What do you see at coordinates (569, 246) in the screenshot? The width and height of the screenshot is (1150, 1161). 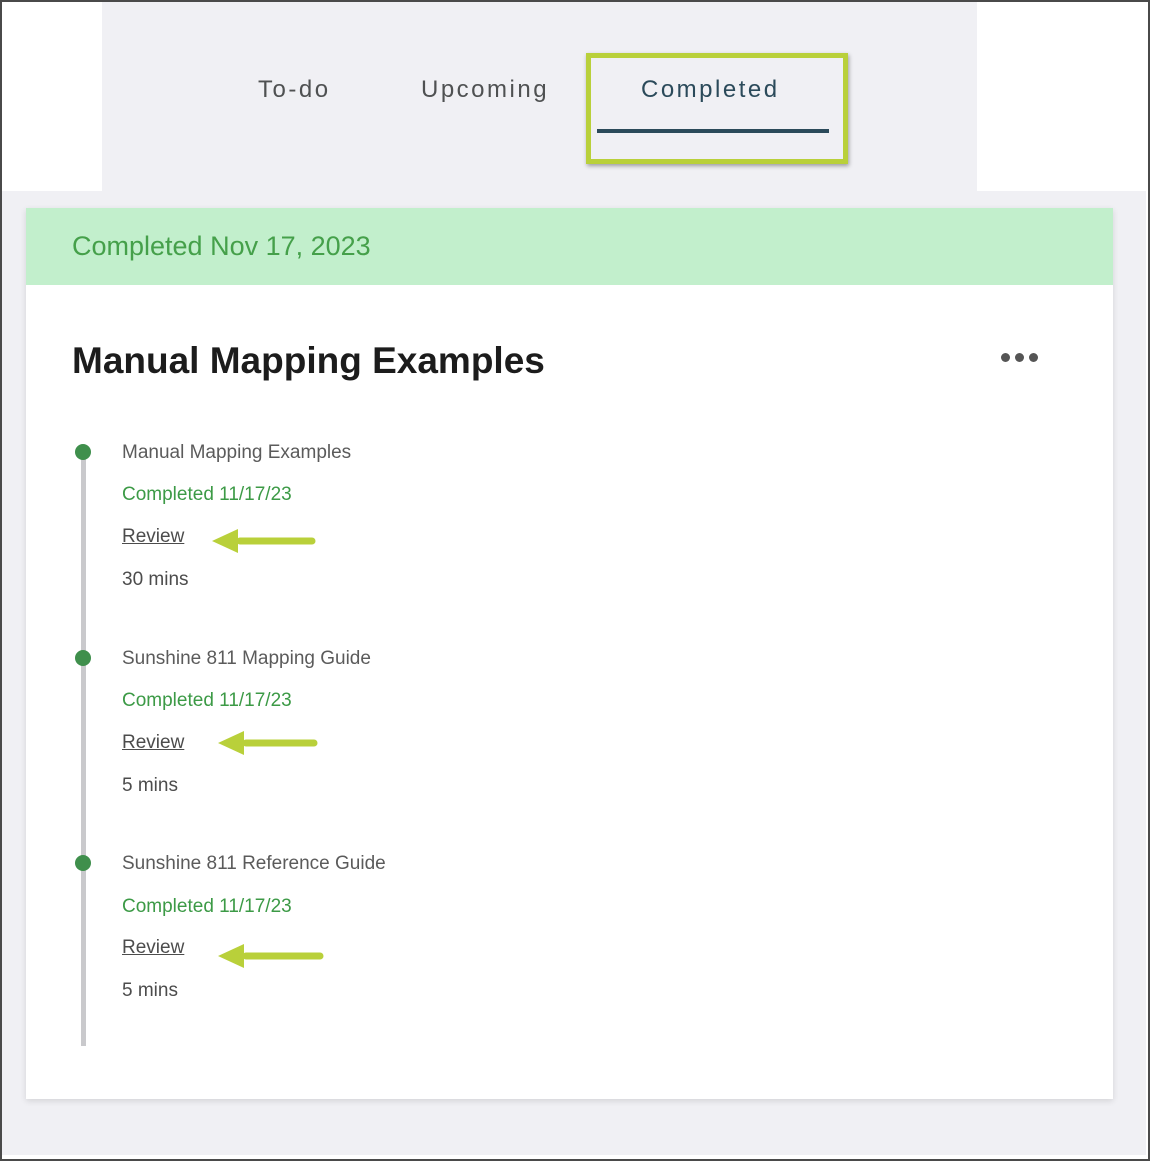 I see `completion-banner: Completed Nov 17, 2023` at bounding box center [569, 246].